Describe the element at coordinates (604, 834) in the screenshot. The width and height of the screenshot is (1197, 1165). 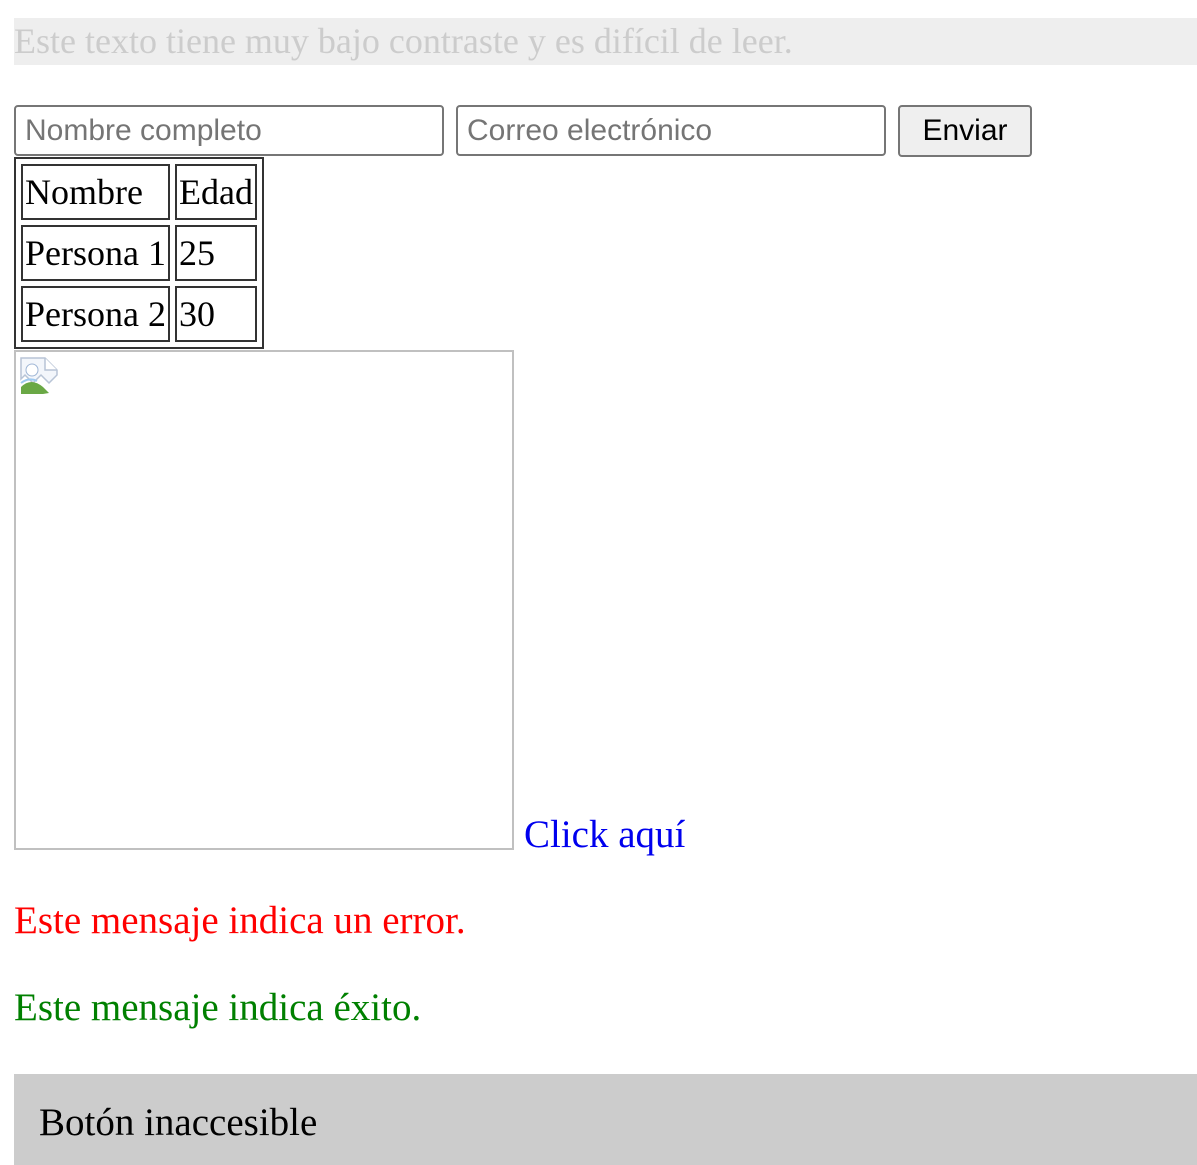
I see `click-here-link: Click aquí` at that location.